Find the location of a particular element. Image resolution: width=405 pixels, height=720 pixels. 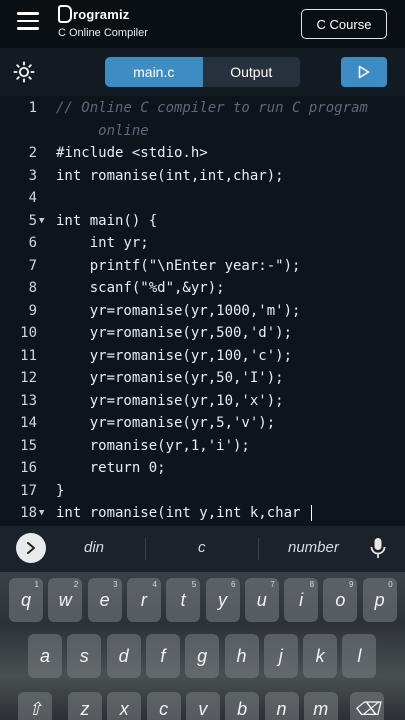

suggestion-1: din is located at coordinates (94, 547).